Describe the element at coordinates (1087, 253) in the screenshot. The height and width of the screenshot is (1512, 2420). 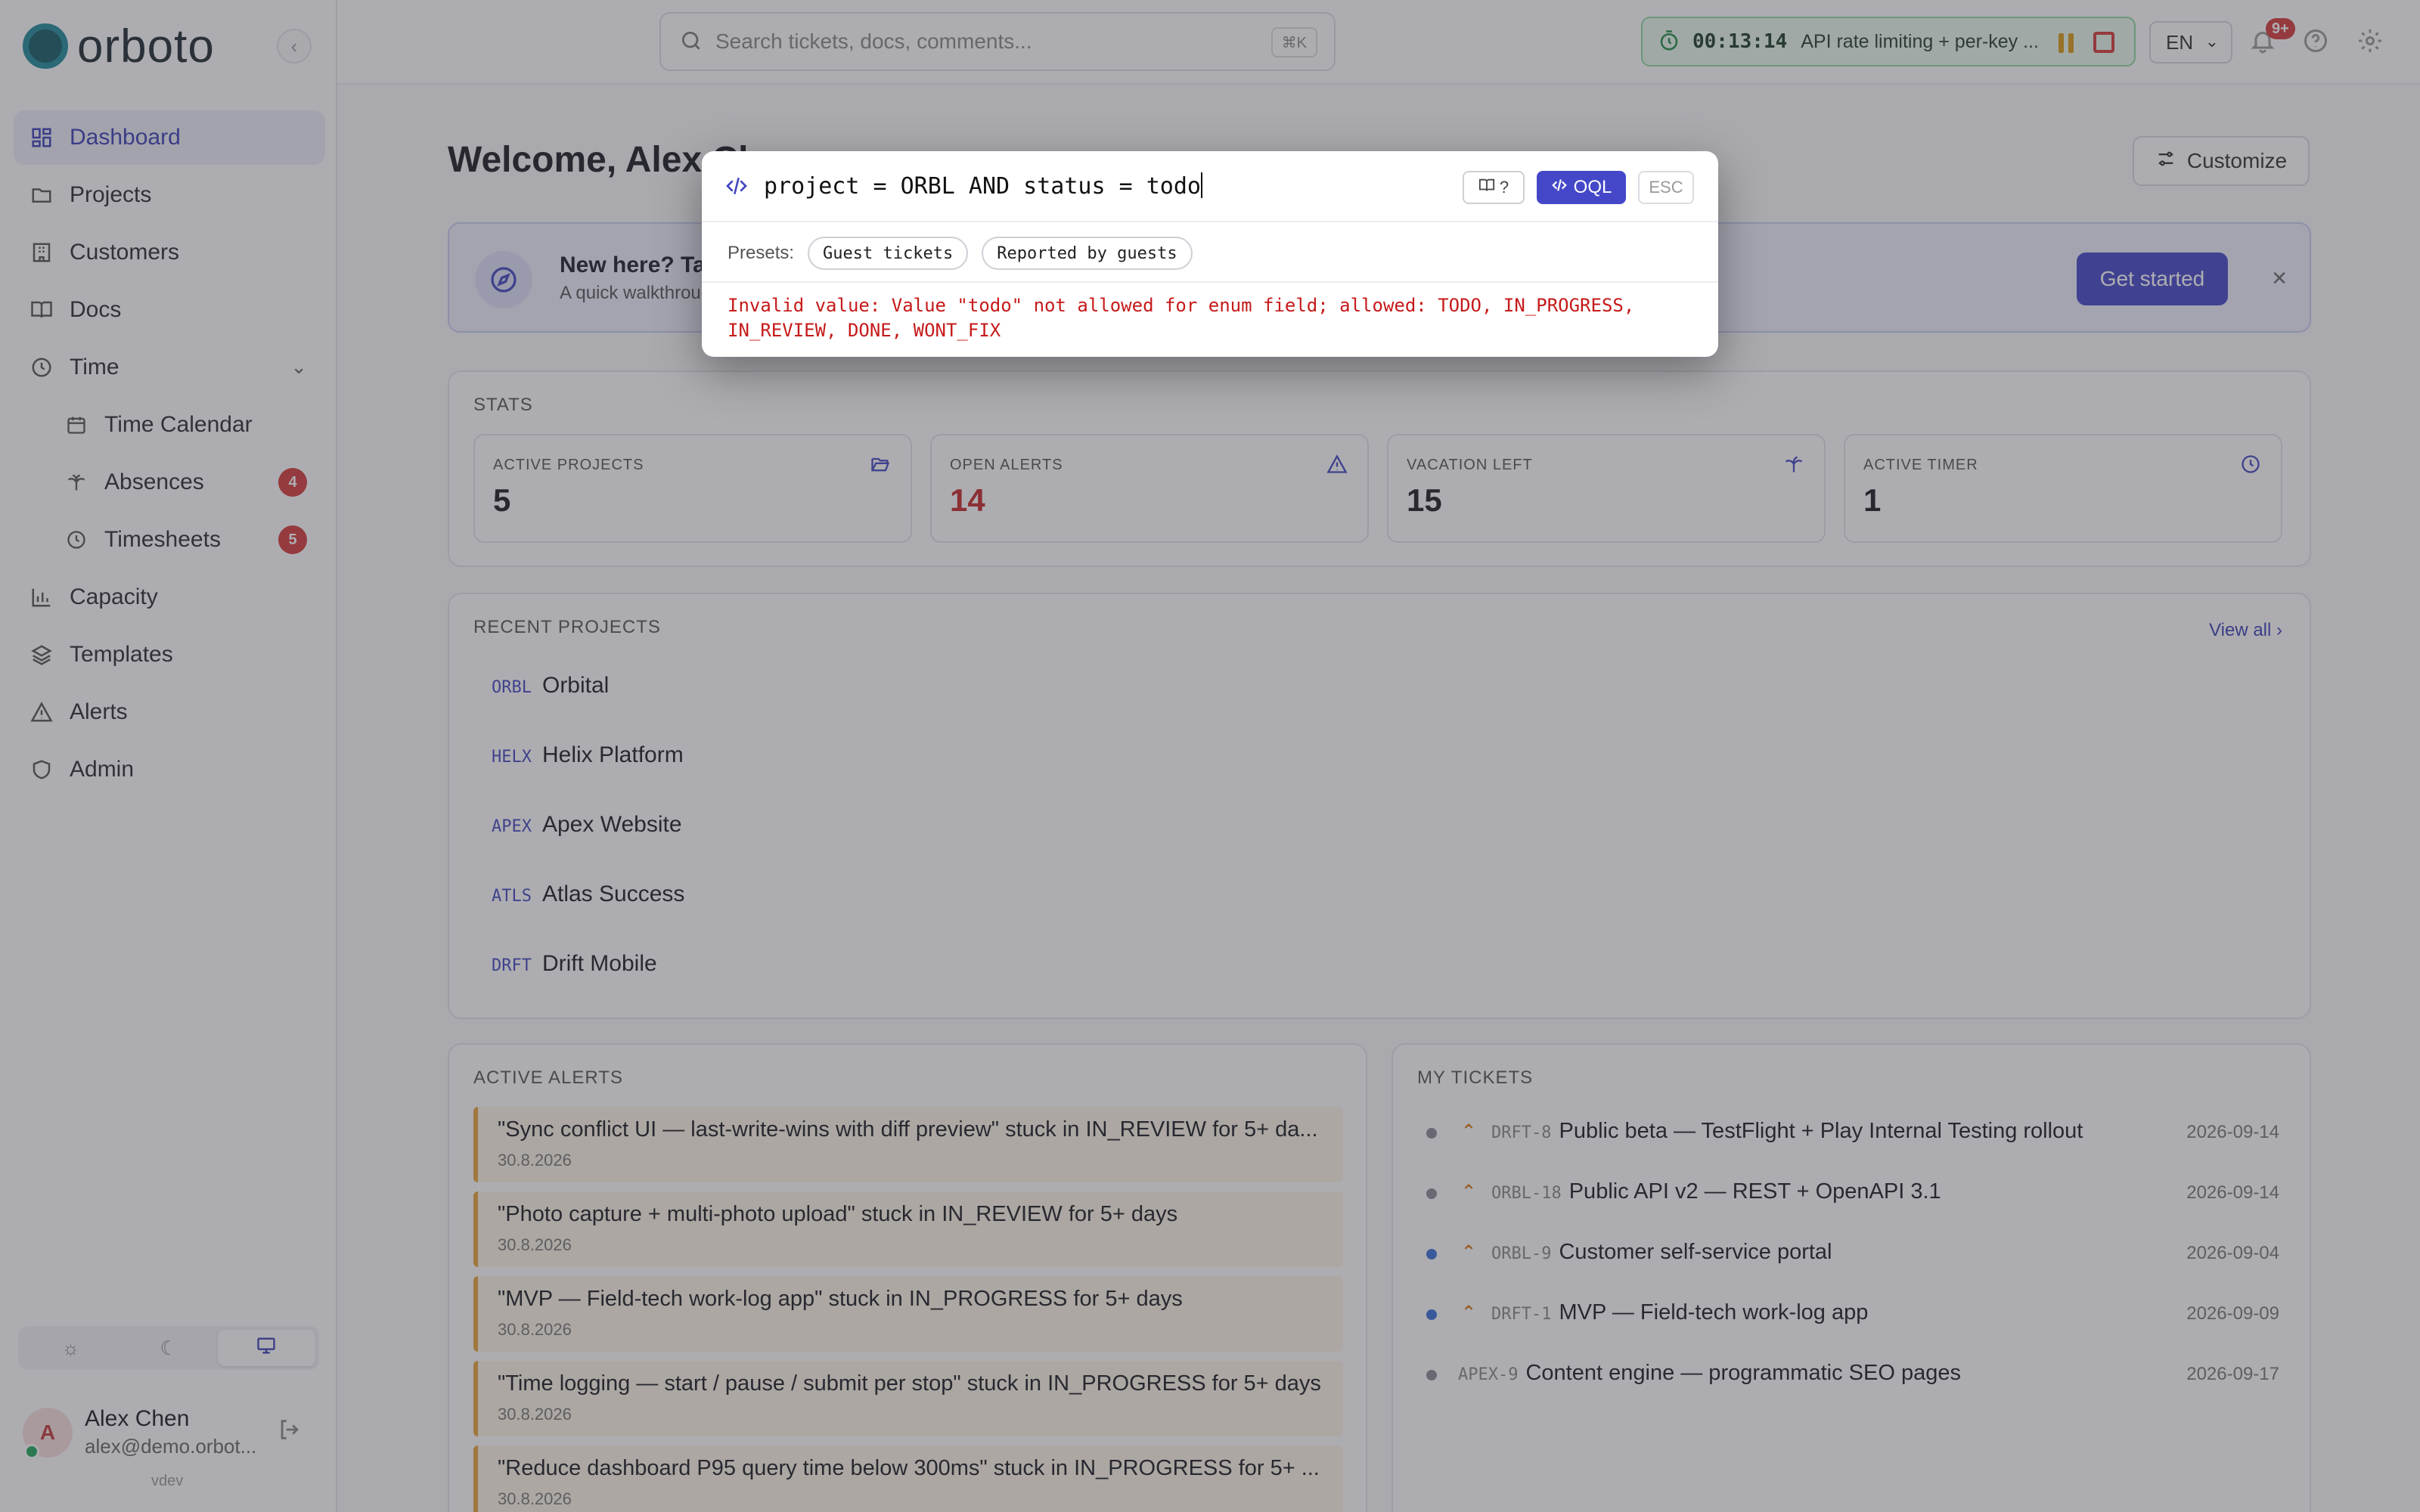
I see `preset-reported-by-guests: Reported by guests` at that location.